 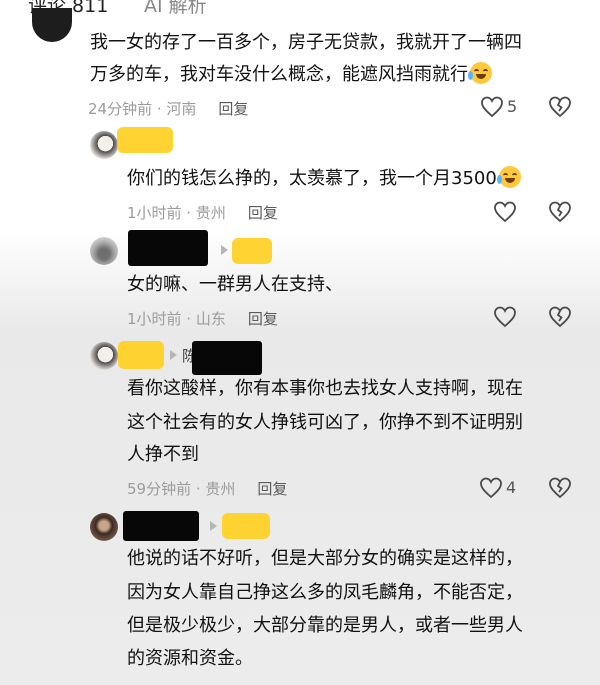 I want to click on comment-text-line: 人挣不到, so click(x=163, y=454).